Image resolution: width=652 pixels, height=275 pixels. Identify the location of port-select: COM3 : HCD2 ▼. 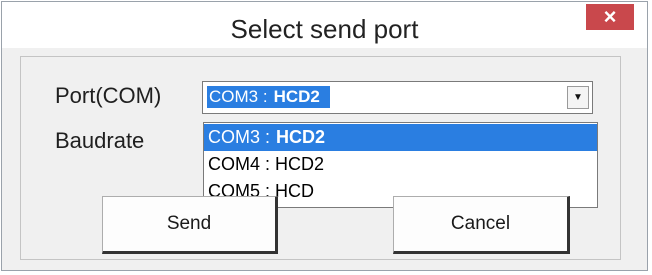
(397, 97).